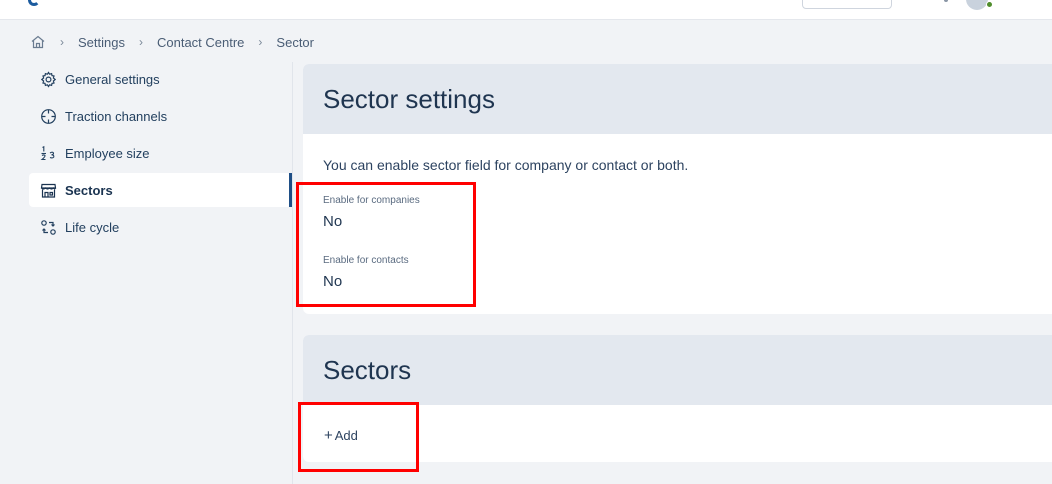 This screenshot has height=484, width=1052. Describe the element at coordinates (34, 3) in the screenshot. I see `app-logo` at that location.